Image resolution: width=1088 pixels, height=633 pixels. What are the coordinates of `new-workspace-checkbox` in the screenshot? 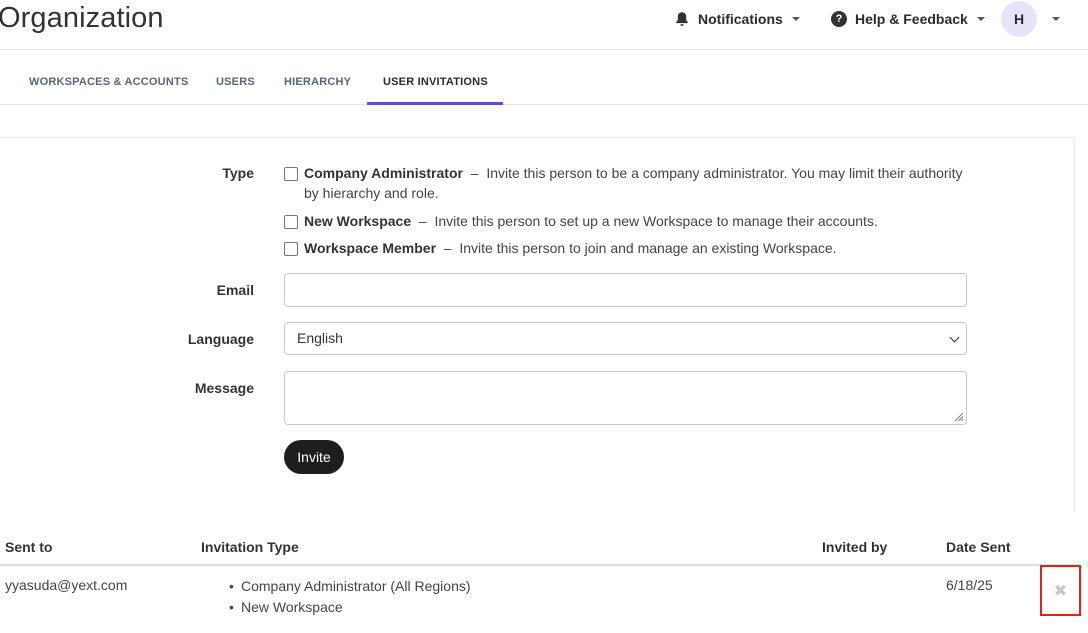 It's located at (291, 222).